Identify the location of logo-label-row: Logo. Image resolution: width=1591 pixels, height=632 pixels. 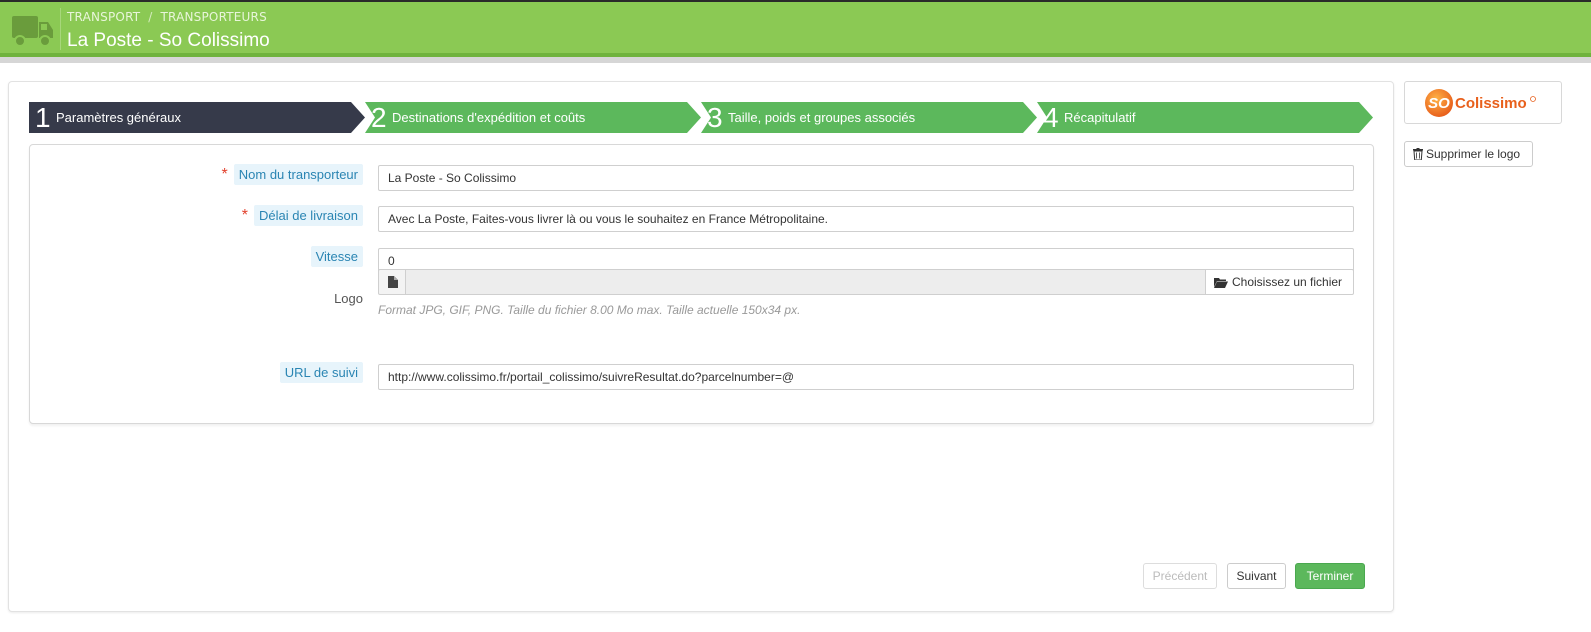
(348, 298).